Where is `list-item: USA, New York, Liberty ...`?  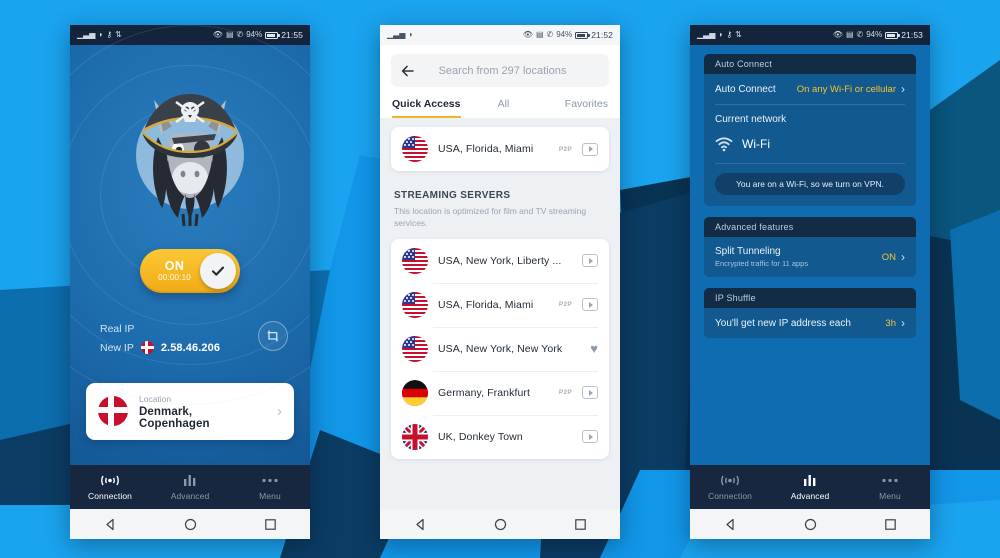
list-item: USA, New York, Liberty ... is located at coordinates (500, 261).